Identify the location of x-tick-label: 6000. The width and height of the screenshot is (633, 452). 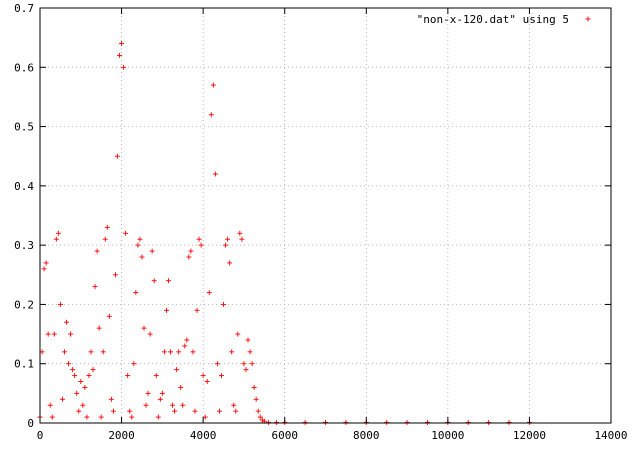
(284, 435).